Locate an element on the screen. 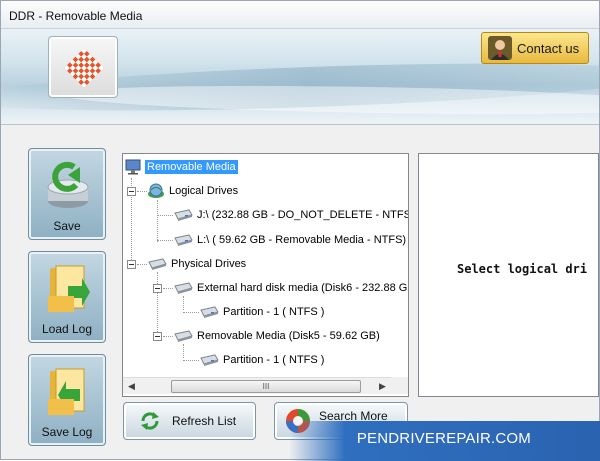 Image resolution: width=600 pixels, height=461 pixels. scroll-grip: III is located at coordinates (266, 386).